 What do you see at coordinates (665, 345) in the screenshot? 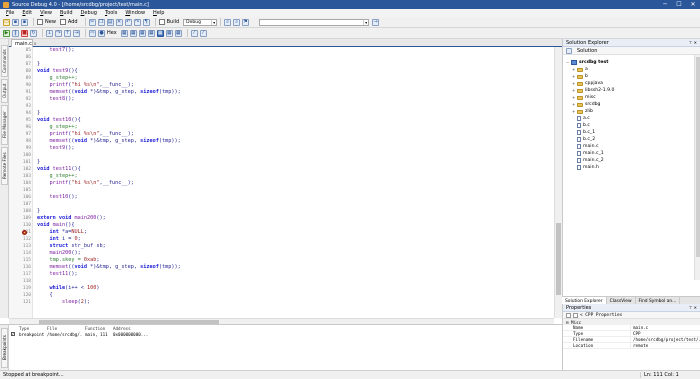
I see `property-value: remote` at bounding box center [665, 345].